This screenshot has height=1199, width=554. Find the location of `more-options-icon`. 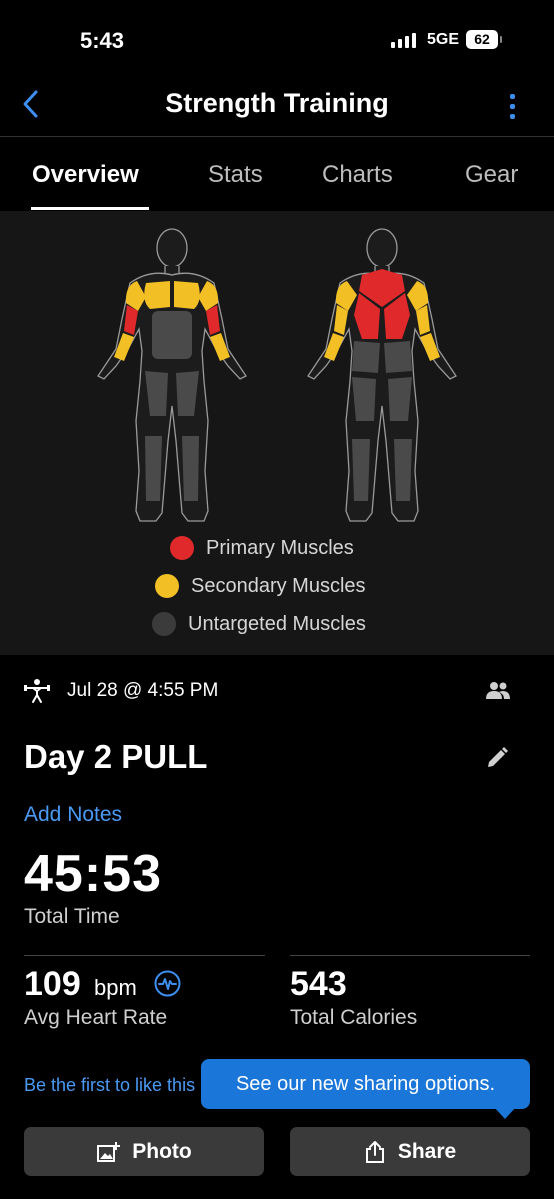

more-options-icon is located at coordinates (512, 106).